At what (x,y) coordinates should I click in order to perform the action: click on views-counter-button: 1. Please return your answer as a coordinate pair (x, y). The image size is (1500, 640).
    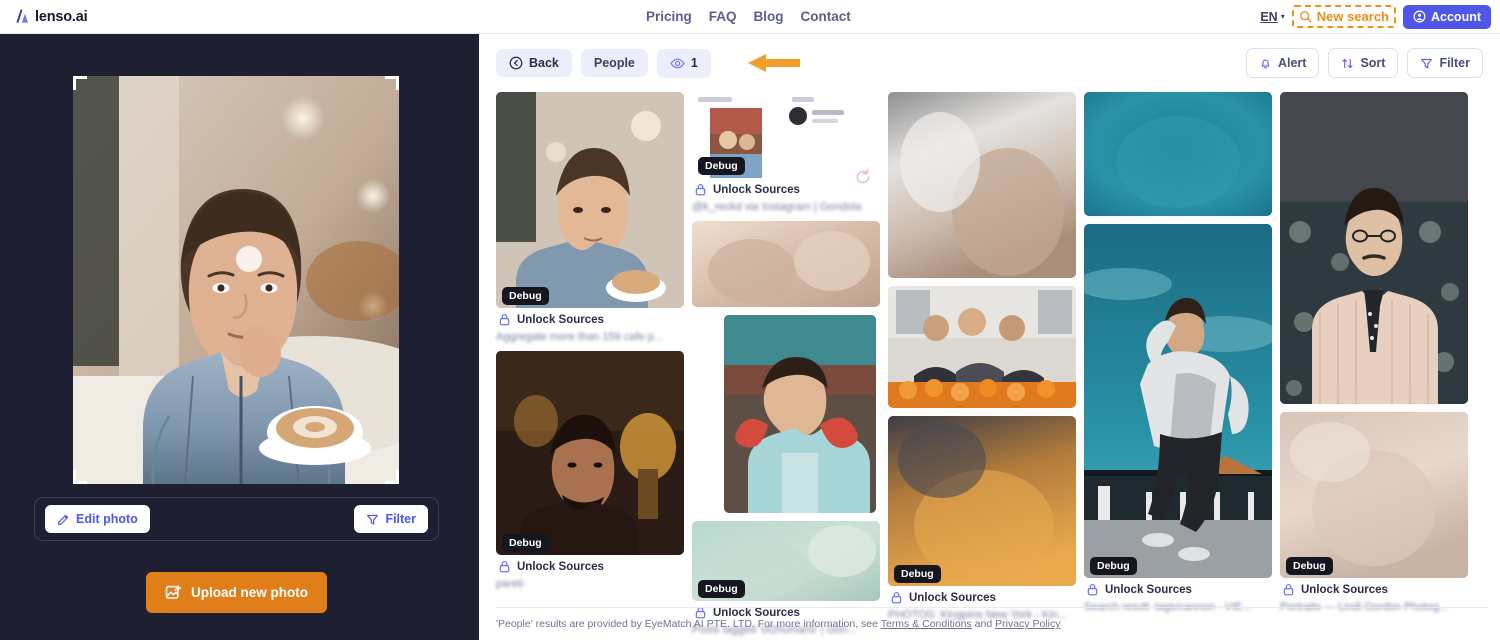
    Looking at the image, I should click on (683, 63).